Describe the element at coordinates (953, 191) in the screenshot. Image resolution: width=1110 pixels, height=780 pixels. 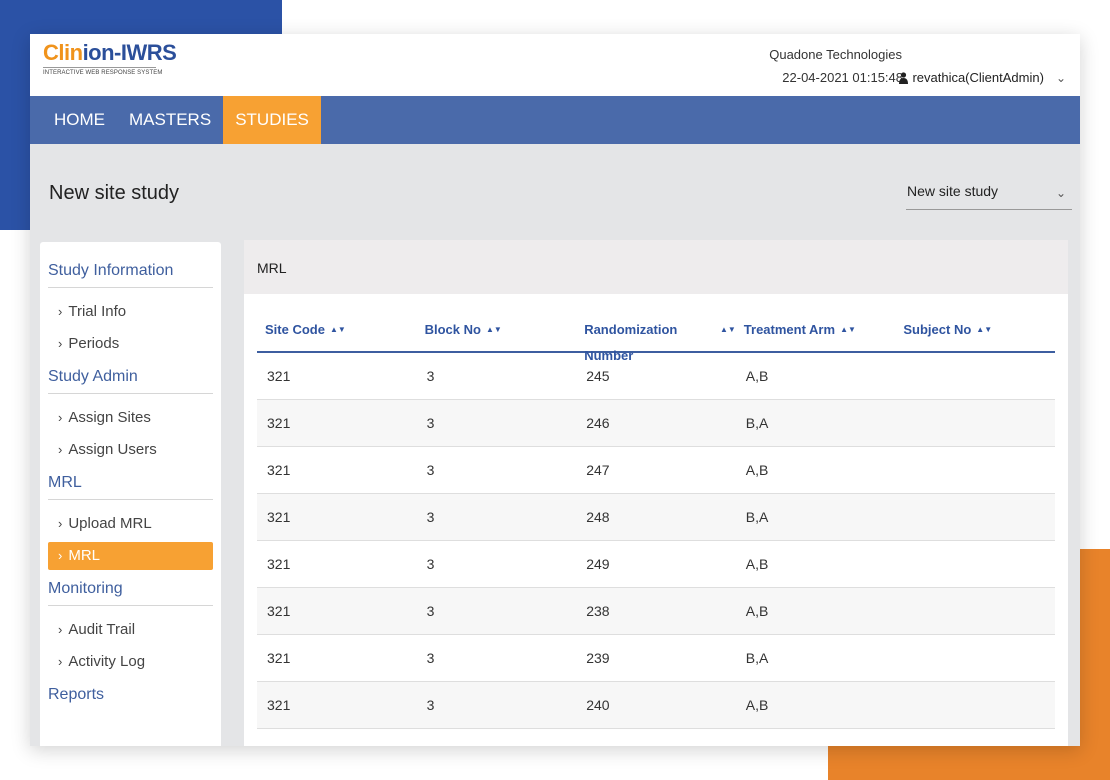
I see `study-select-value: New site study` at that location.